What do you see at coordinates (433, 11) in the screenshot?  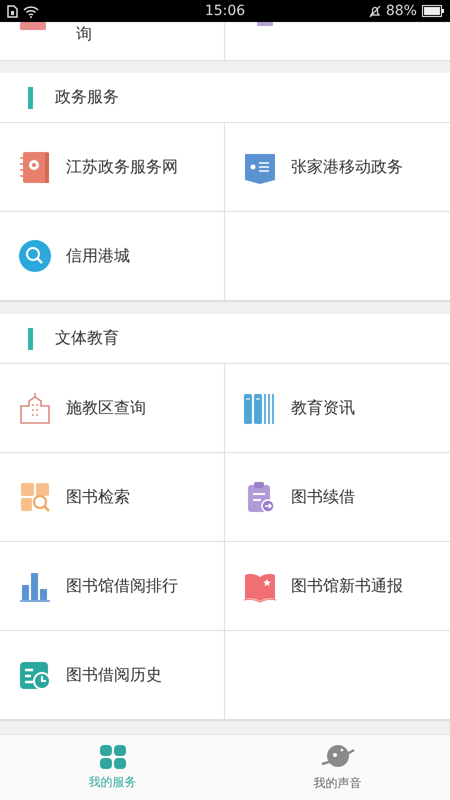 I see `battery-icon` at bounding box center [433, 11].